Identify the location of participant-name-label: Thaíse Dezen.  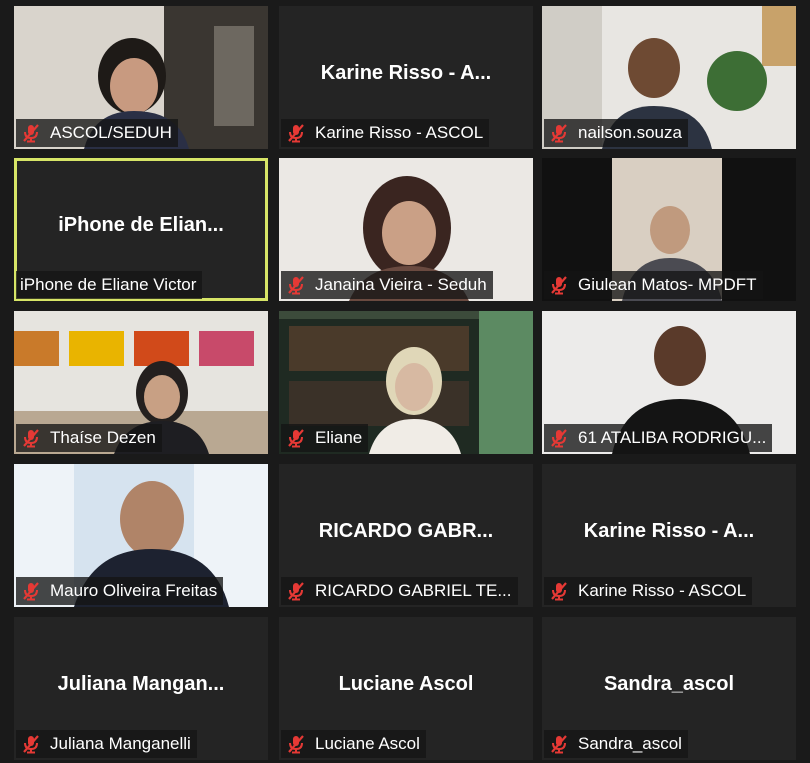
(89, 438).